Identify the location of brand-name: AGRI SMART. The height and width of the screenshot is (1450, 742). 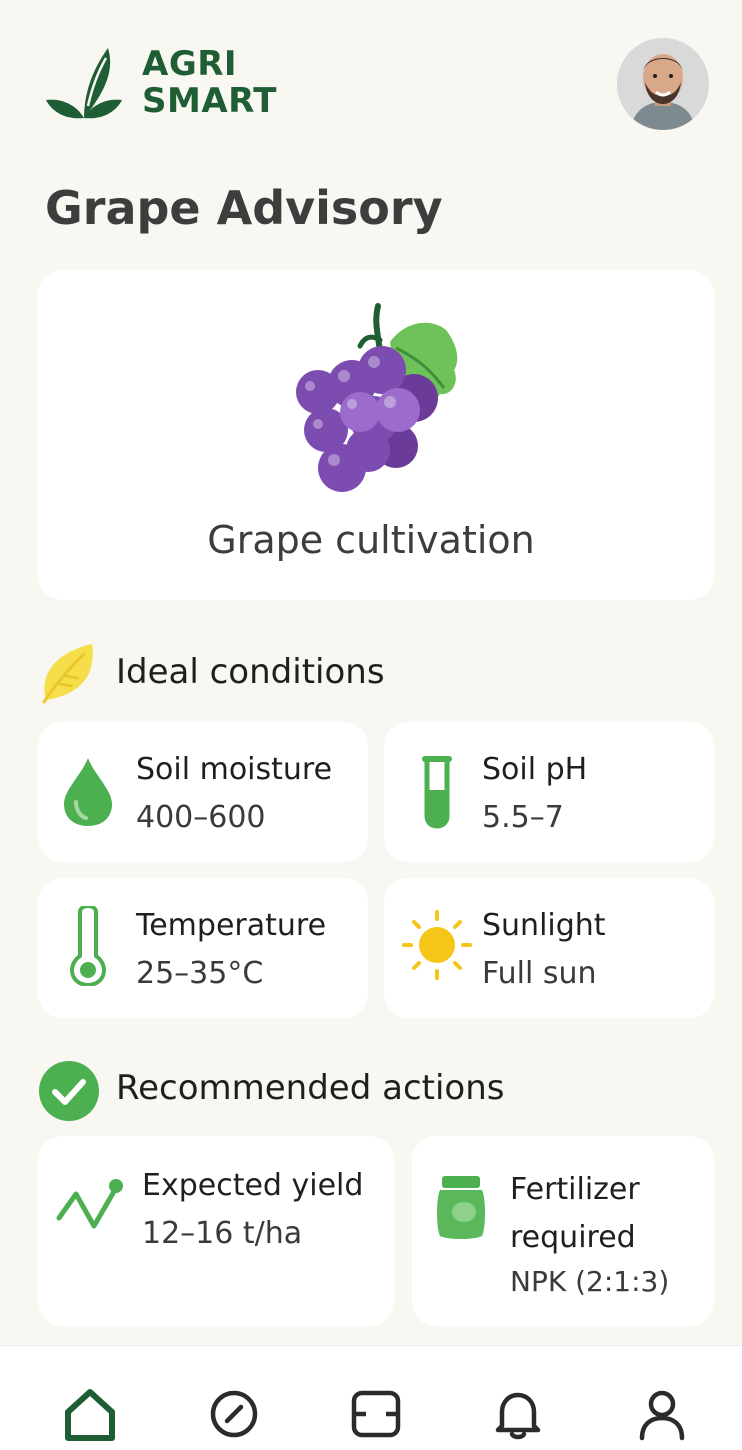
(209, 83).